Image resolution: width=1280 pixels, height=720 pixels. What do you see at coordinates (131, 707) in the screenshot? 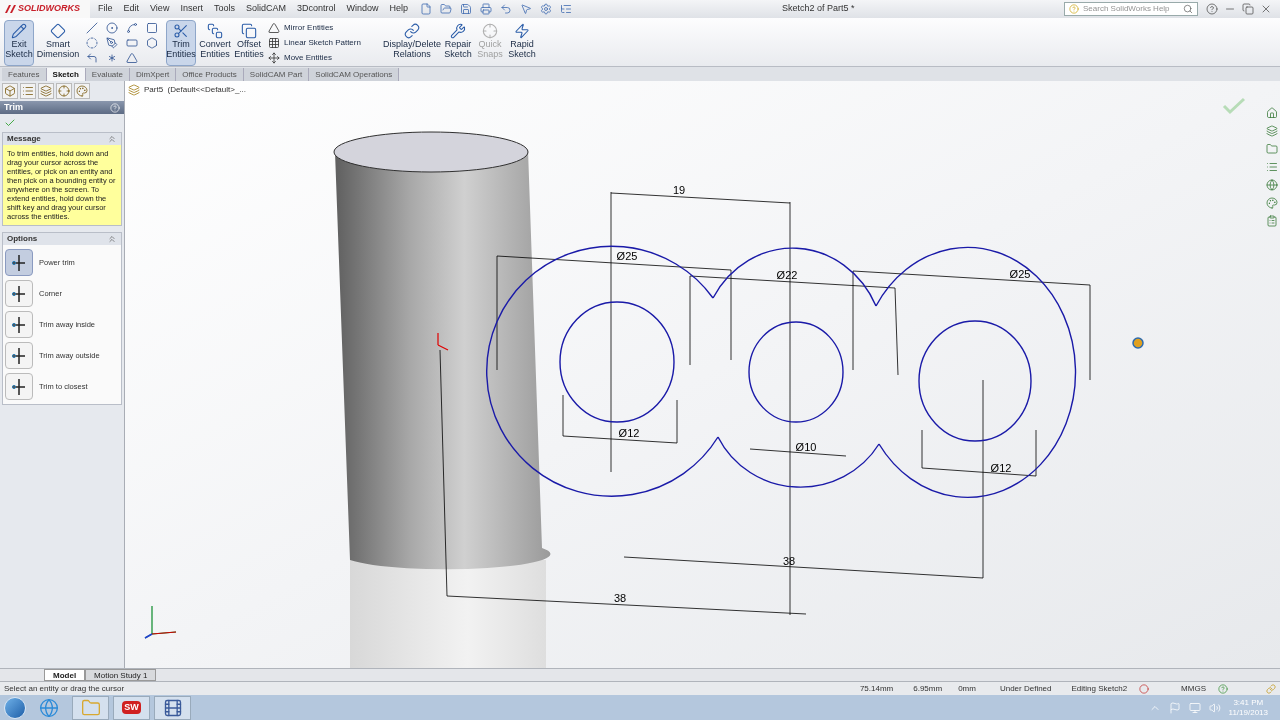
I see `taskbar-app: SW` at bounding box center [131, 707].